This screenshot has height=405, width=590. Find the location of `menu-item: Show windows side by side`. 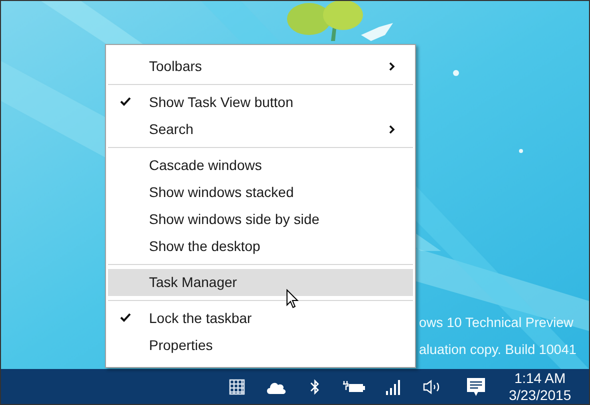

menu-item: Show windows side by side is located at coordinates (260, 219).